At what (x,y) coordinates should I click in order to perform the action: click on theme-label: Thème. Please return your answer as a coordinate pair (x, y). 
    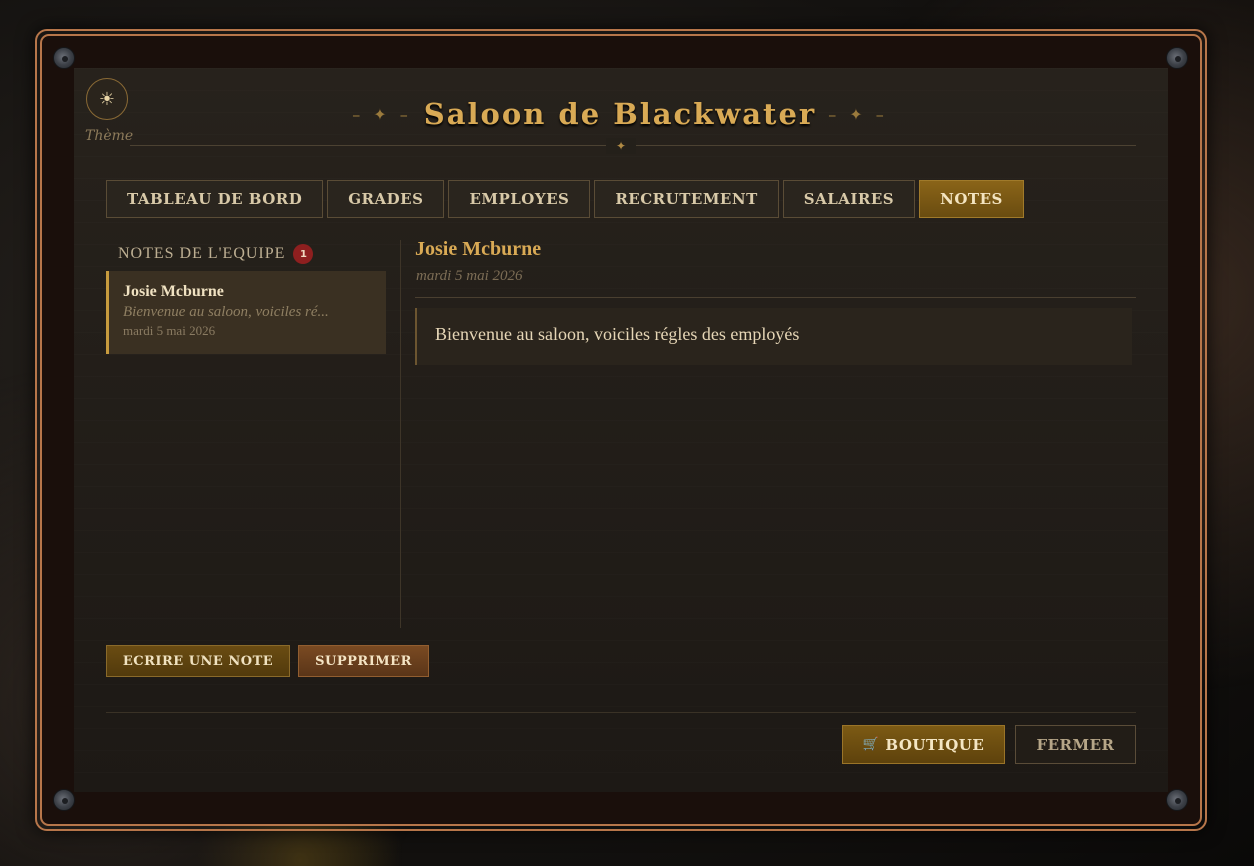
    Looking at the image, I should click on (109, 136).